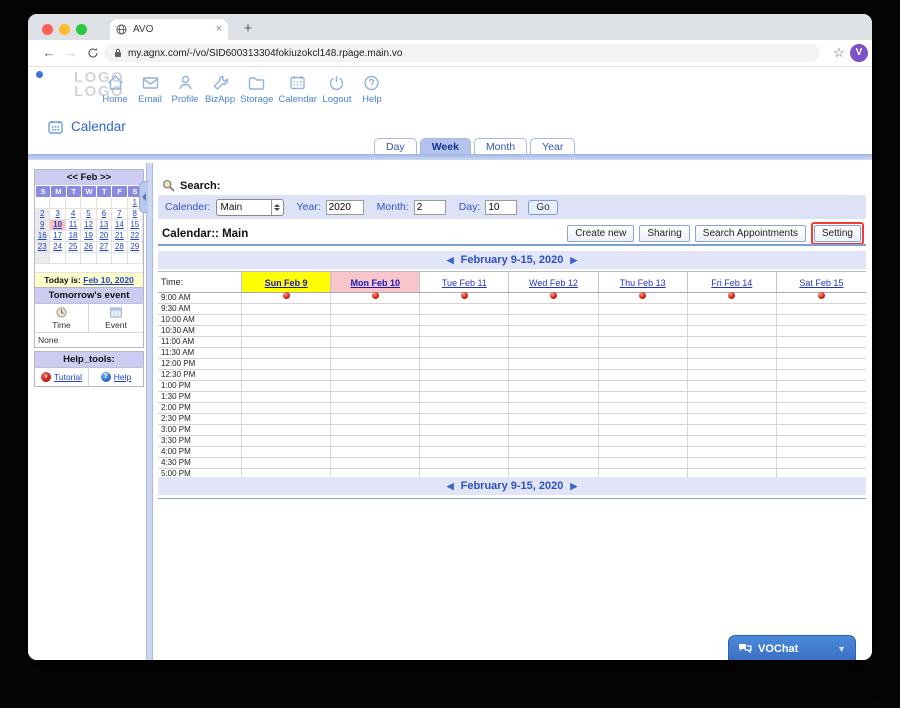  I want to click on mini-cal-cell: 7, so click(120, 214).